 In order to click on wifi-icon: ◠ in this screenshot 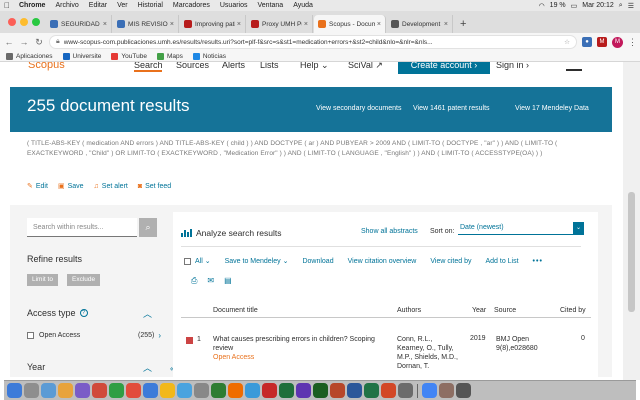, I will do `click(542, 6)`.